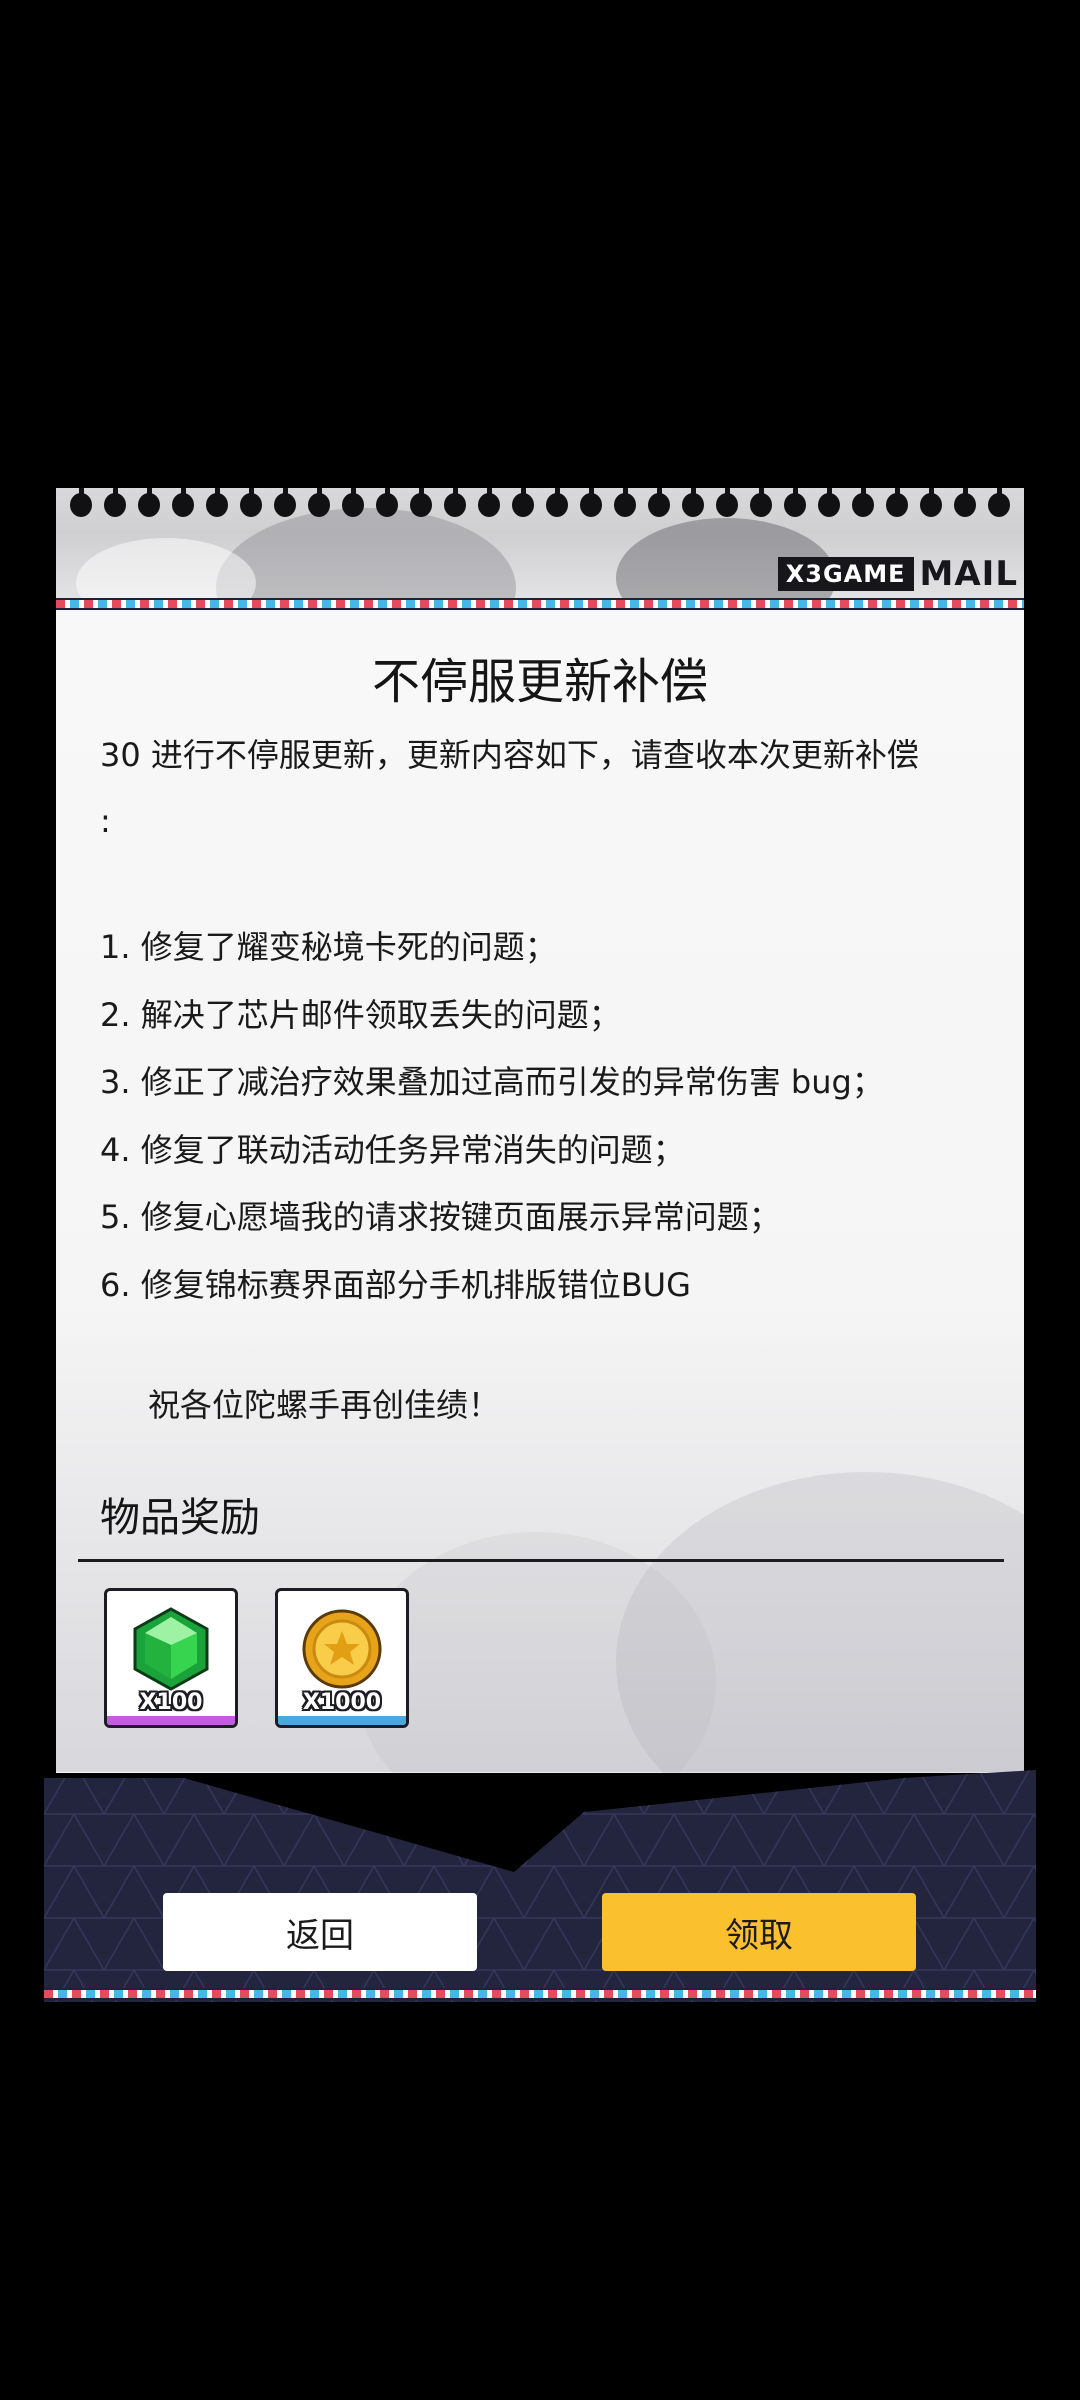 This screenshot has height=2400, width=1080. I want to click on brand-logo: X3GAME MAIL, so click(897, 574).